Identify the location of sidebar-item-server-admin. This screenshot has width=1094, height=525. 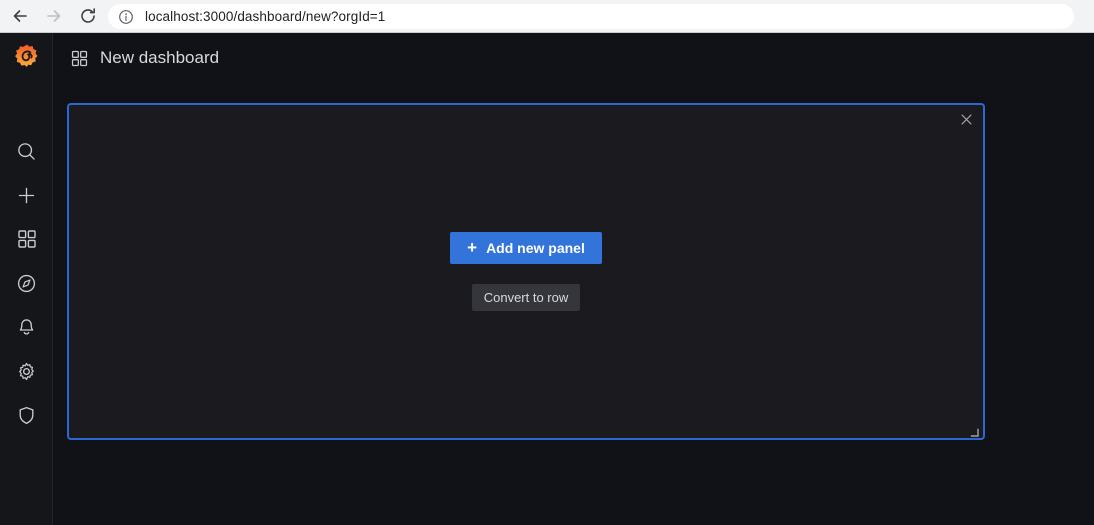
(26, 415).